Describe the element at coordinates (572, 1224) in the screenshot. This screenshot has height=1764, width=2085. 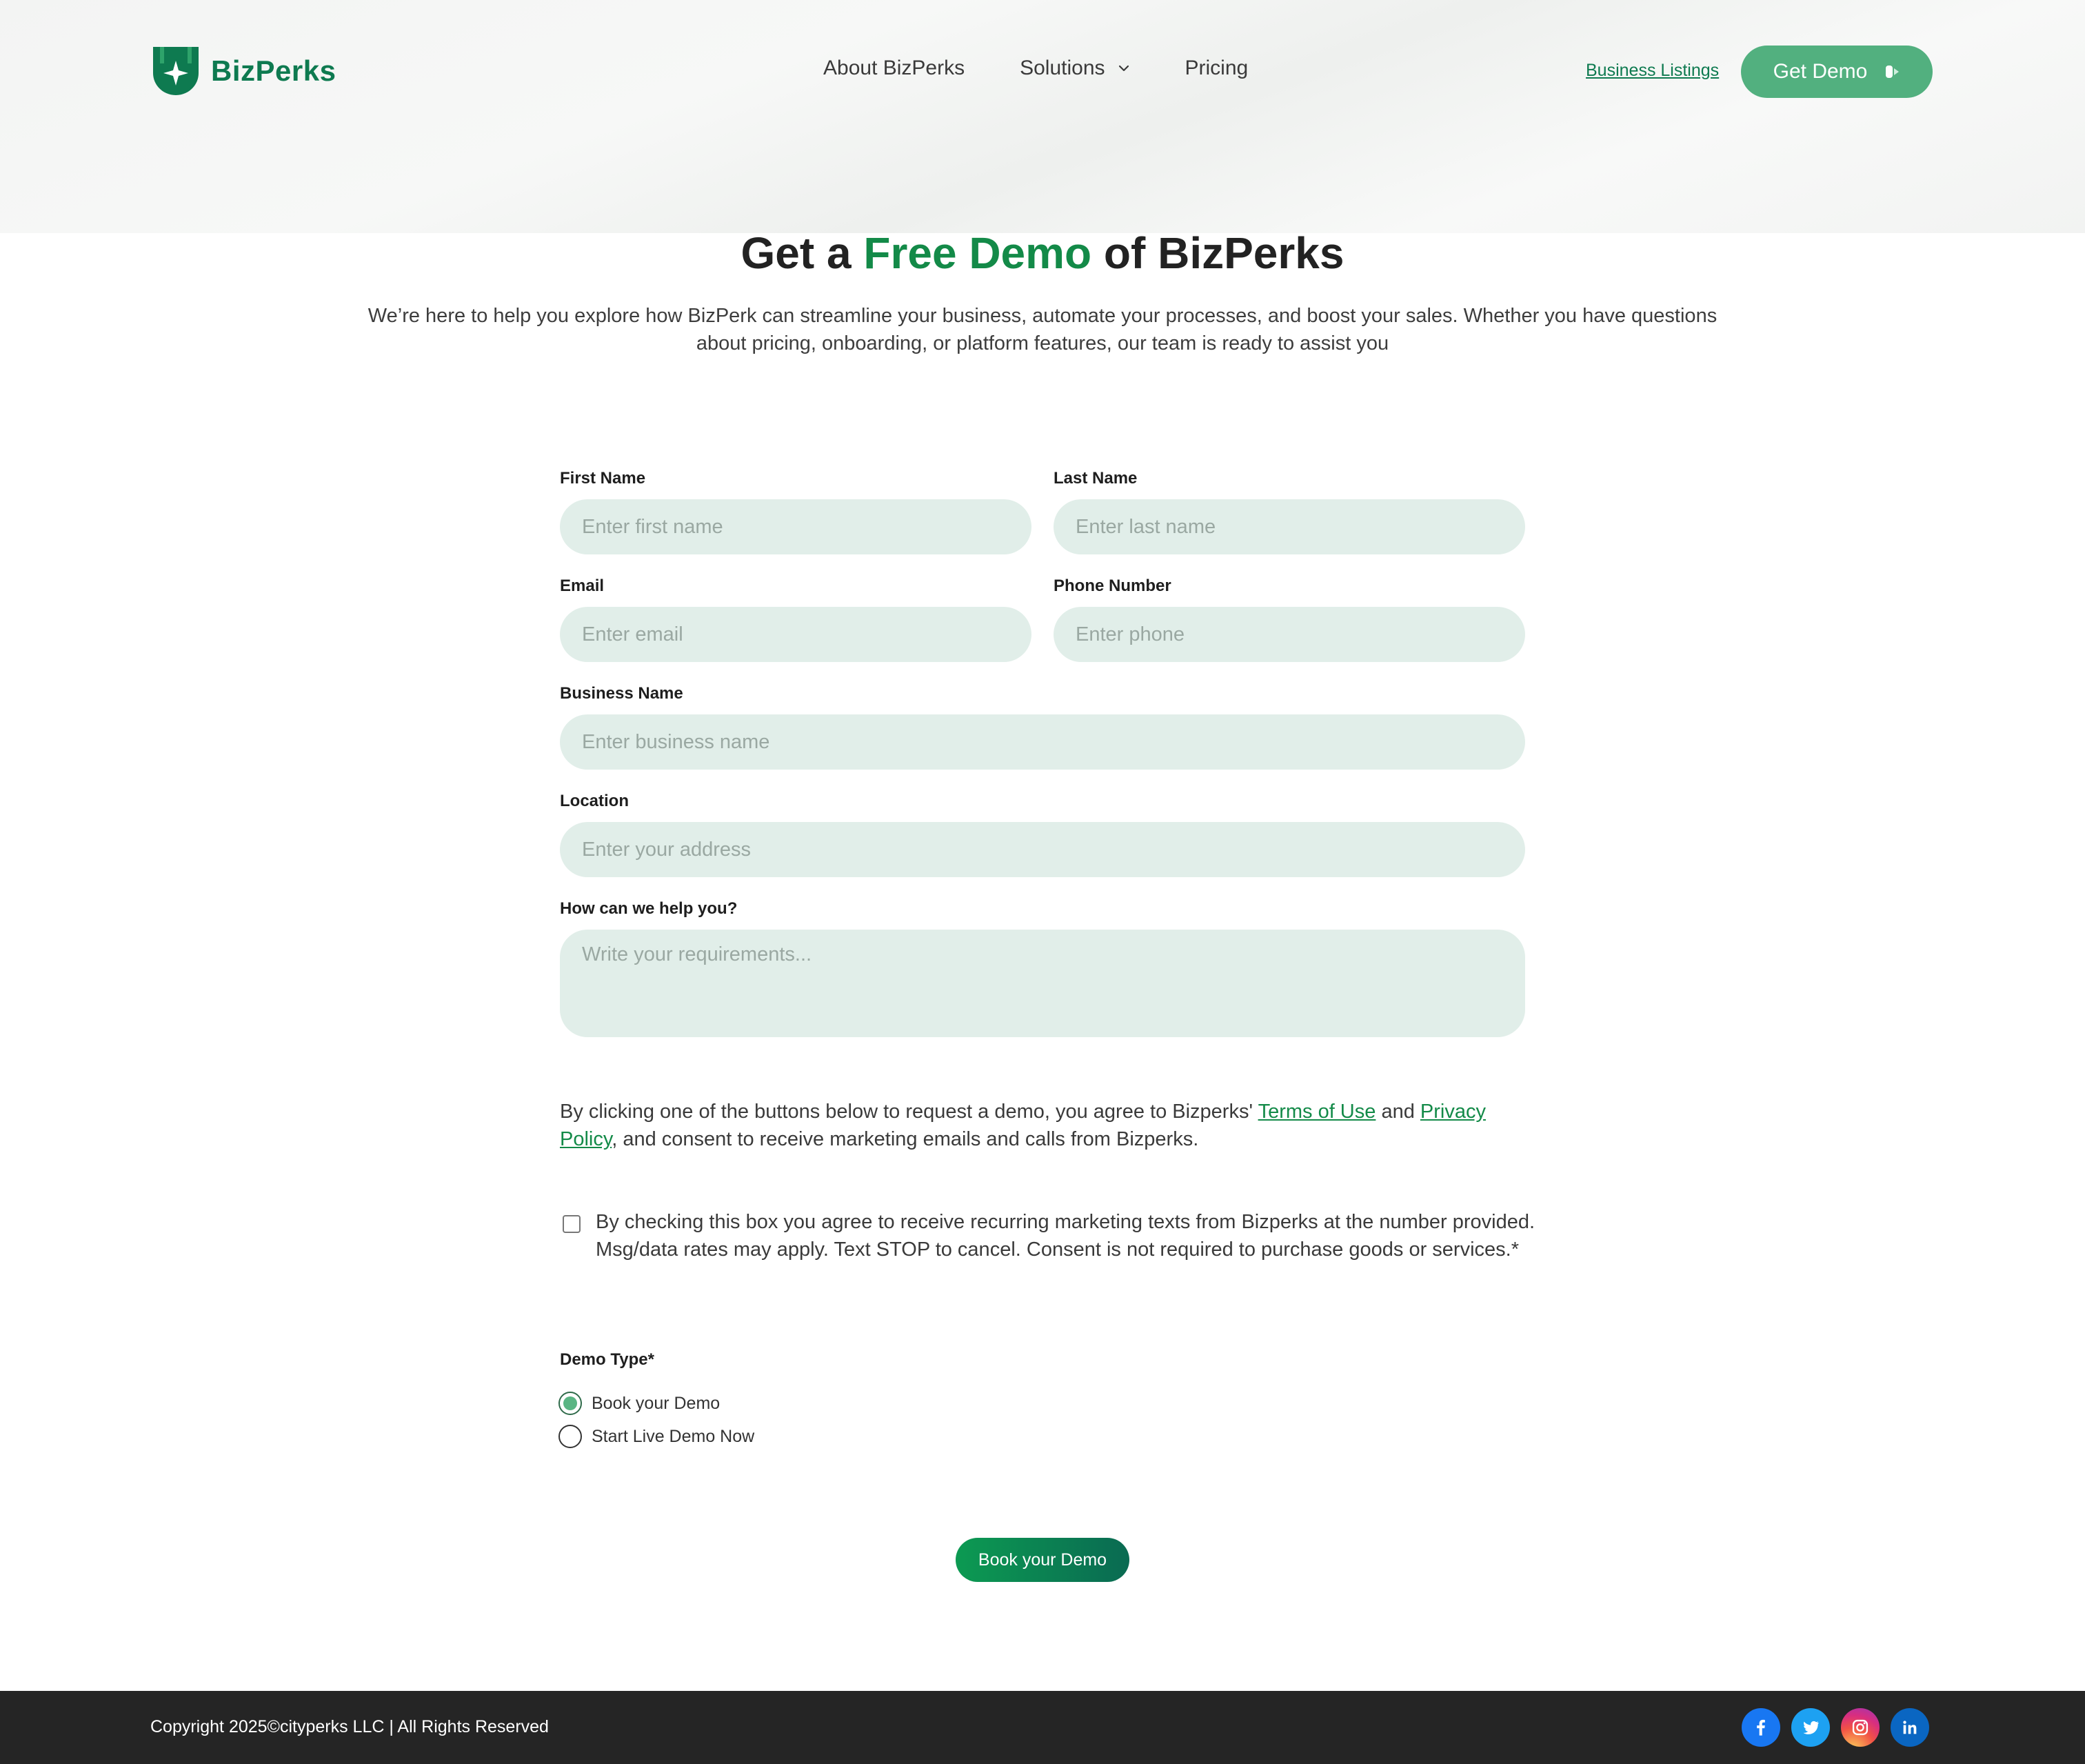
I see `sms-consent-checkbox` at that location.